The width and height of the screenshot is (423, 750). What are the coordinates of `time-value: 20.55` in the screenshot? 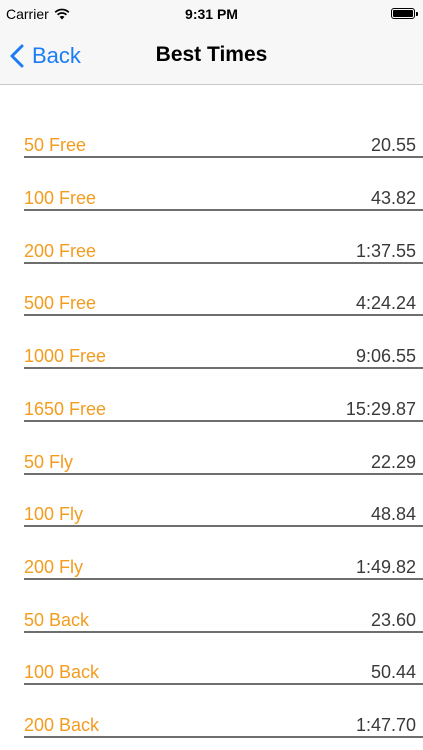 It's located at (393, 145).